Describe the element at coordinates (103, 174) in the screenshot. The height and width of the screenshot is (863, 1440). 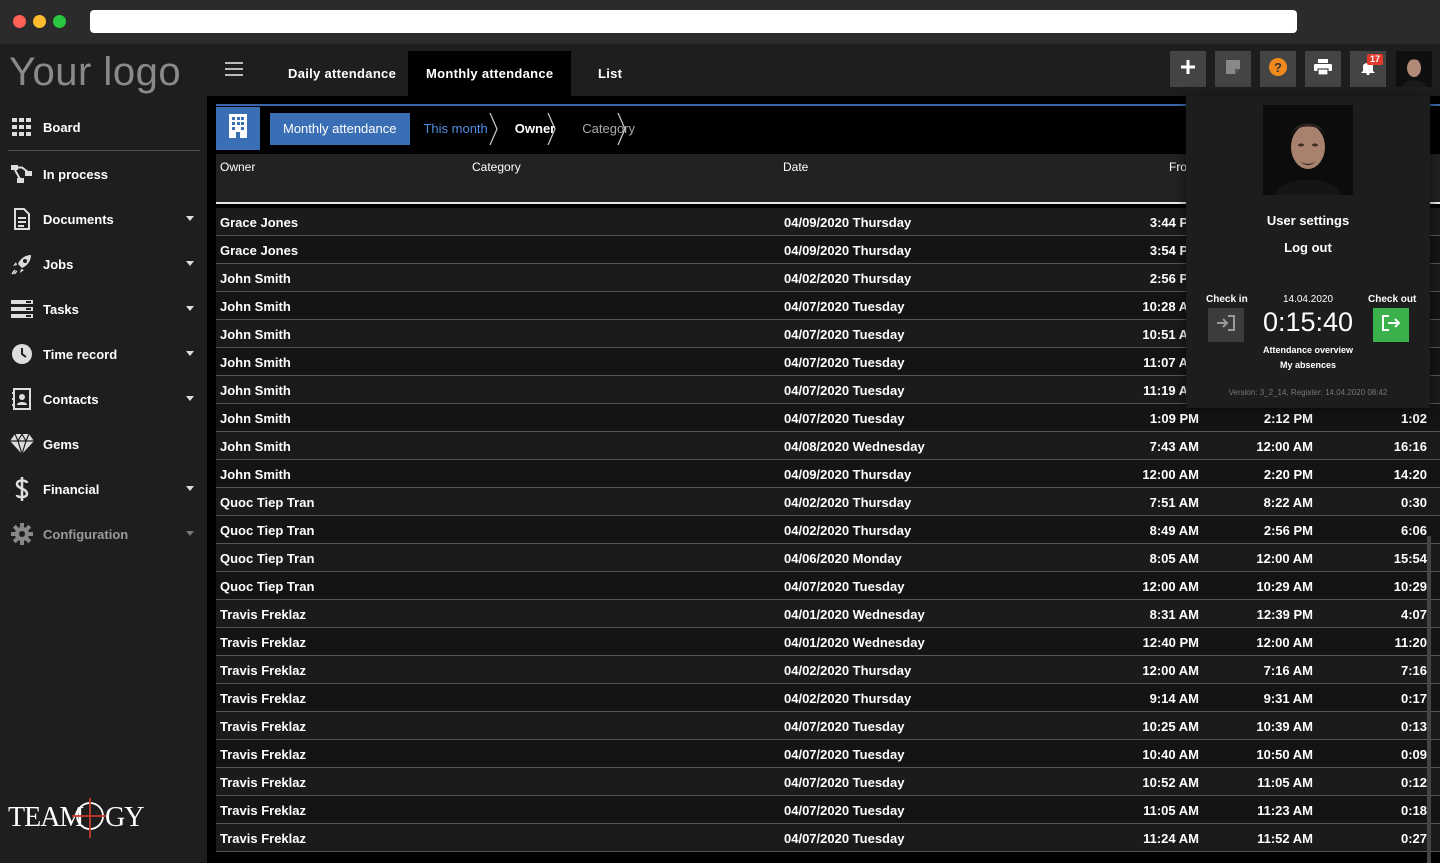
I see `sidebar-item-in-process: In process` at that location.